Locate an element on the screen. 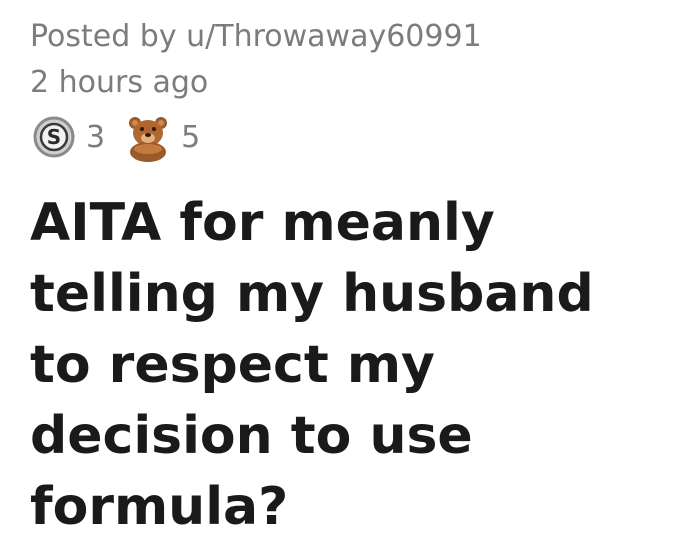 Image resolution: width=688 pixels, height=543 pixels. award-silver: S 3 is located at coordinates (67, 137).